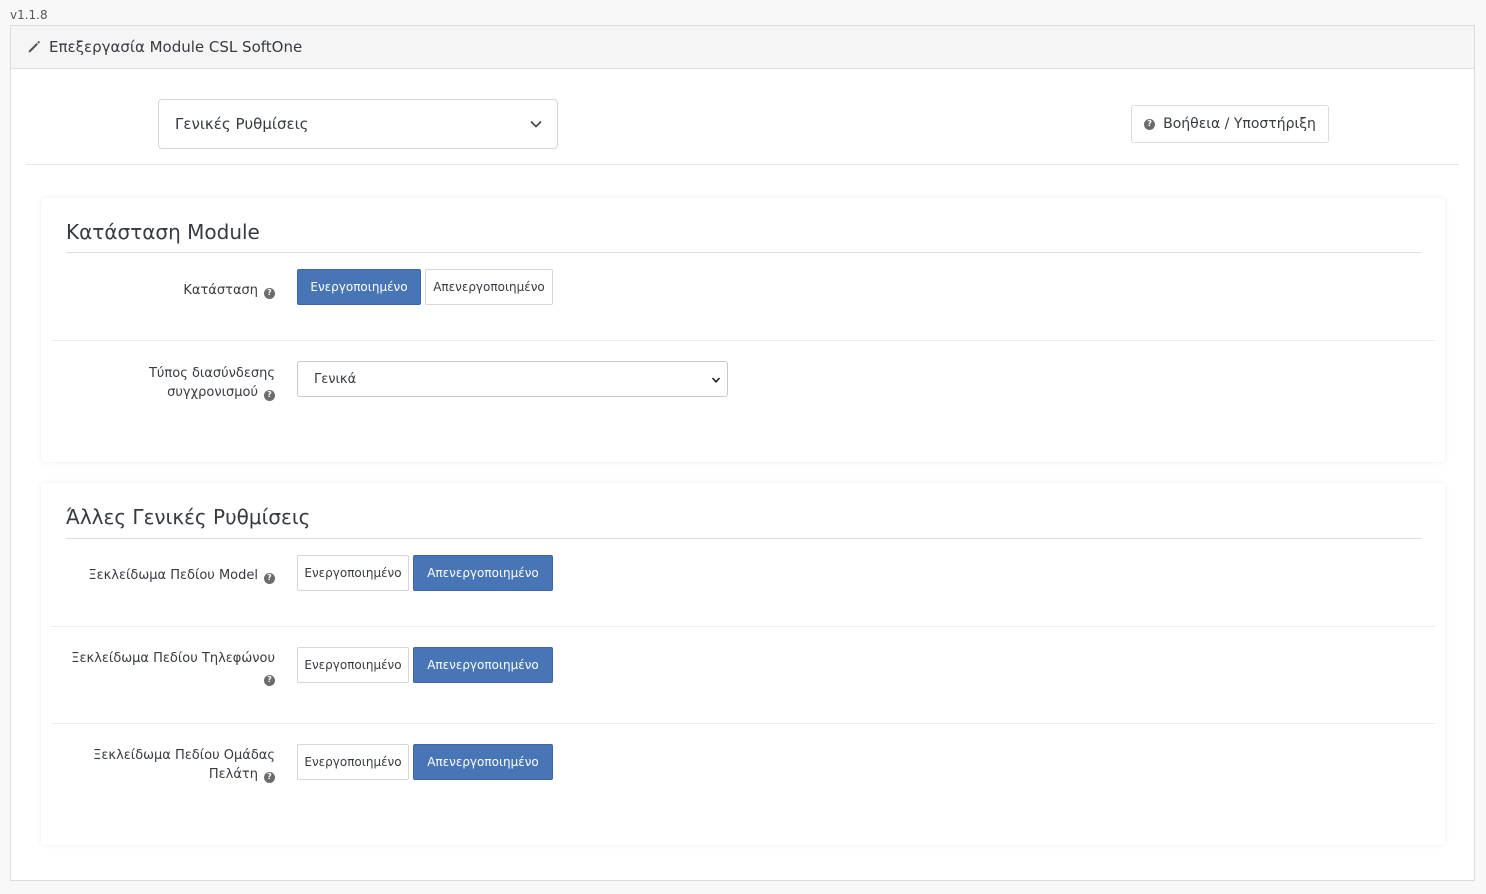 The width and height of the screenshot is (1486, 894). Describe the element at coordinates (220, 290) in the screenshot. I see `status-label-text: Κατάσταση` at that location.